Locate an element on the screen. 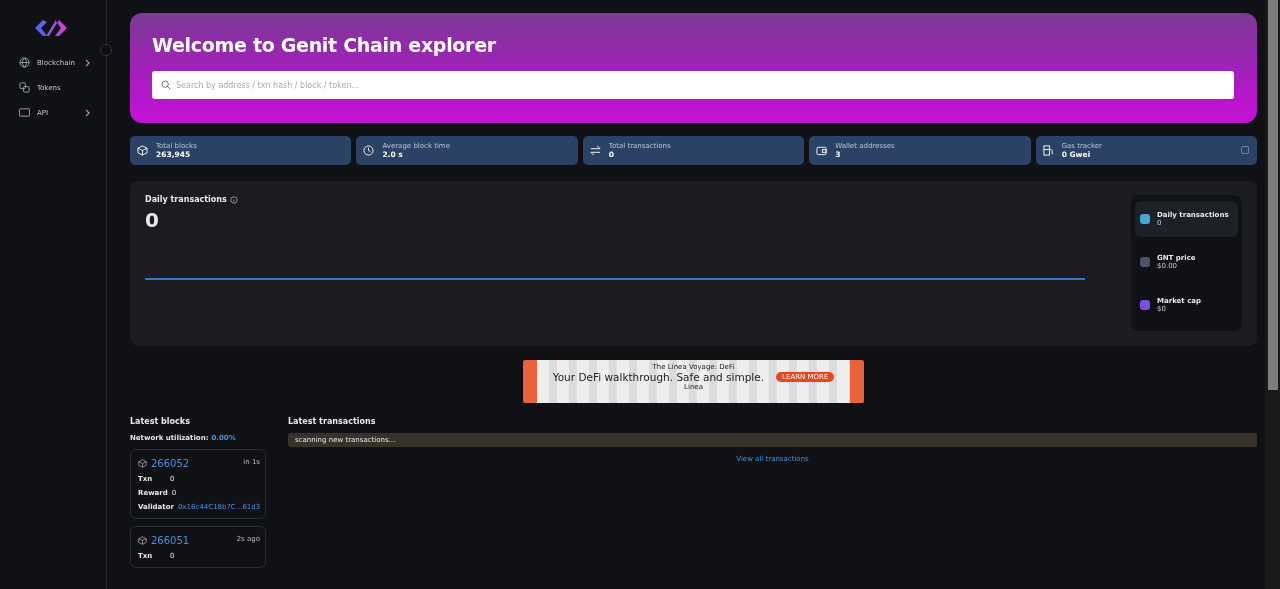 The width and height of the screenshot is (1280, 589). banner-headline: Your DeFi walkthrough. Safe and simple. is located at coordinates (658, 377).